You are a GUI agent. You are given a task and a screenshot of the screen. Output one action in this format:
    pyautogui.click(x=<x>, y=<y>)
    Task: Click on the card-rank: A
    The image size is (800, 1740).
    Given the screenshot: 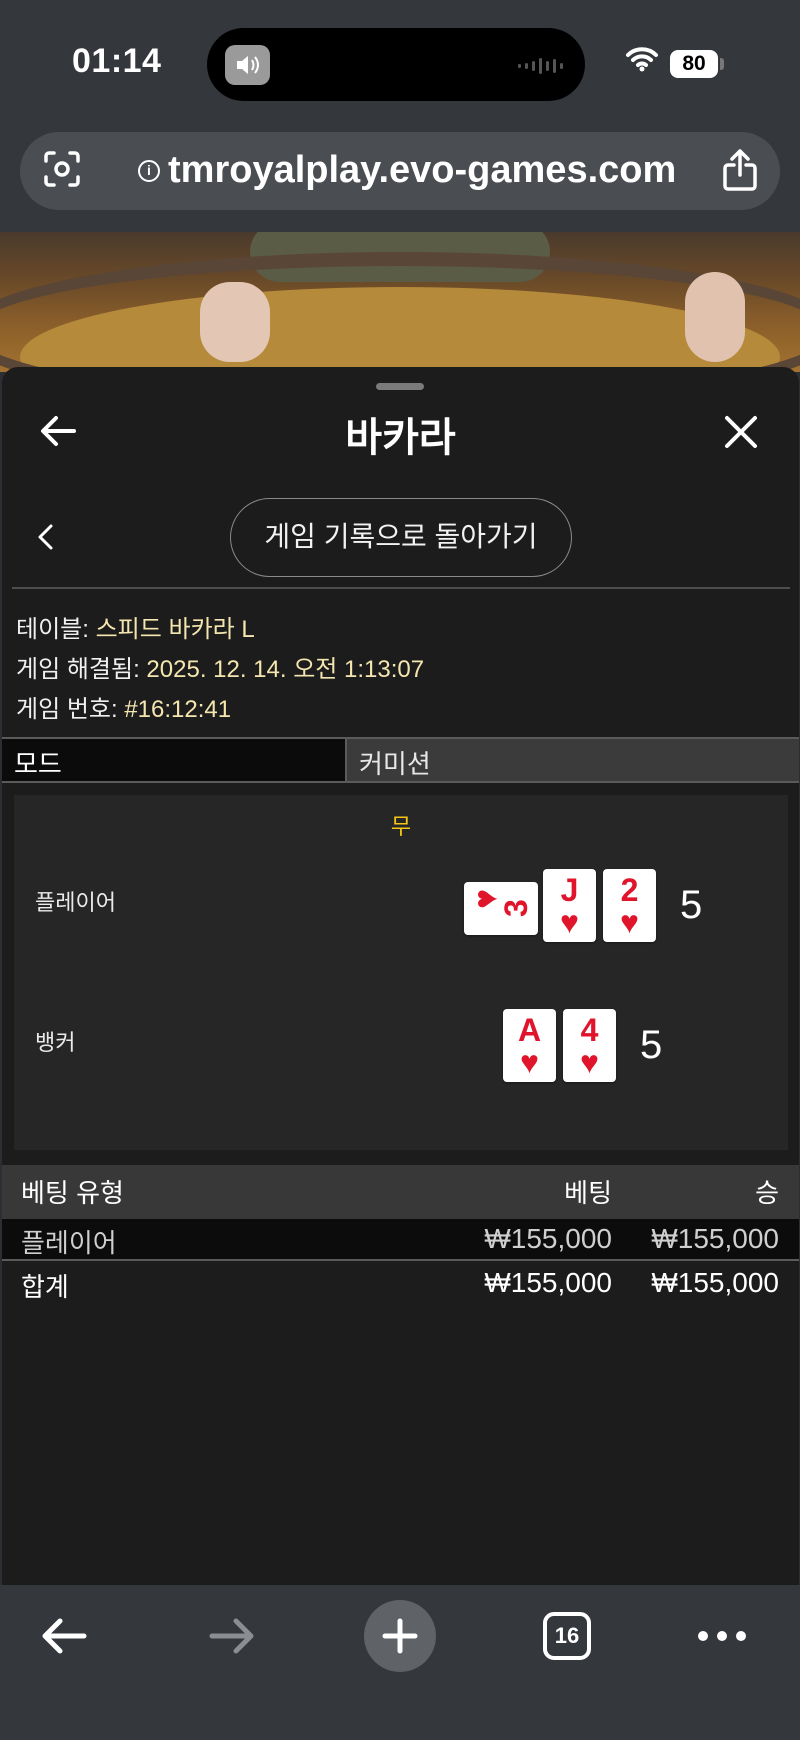 What is the action you would take?
    pyautogui.click(x=529, y=1030)
    